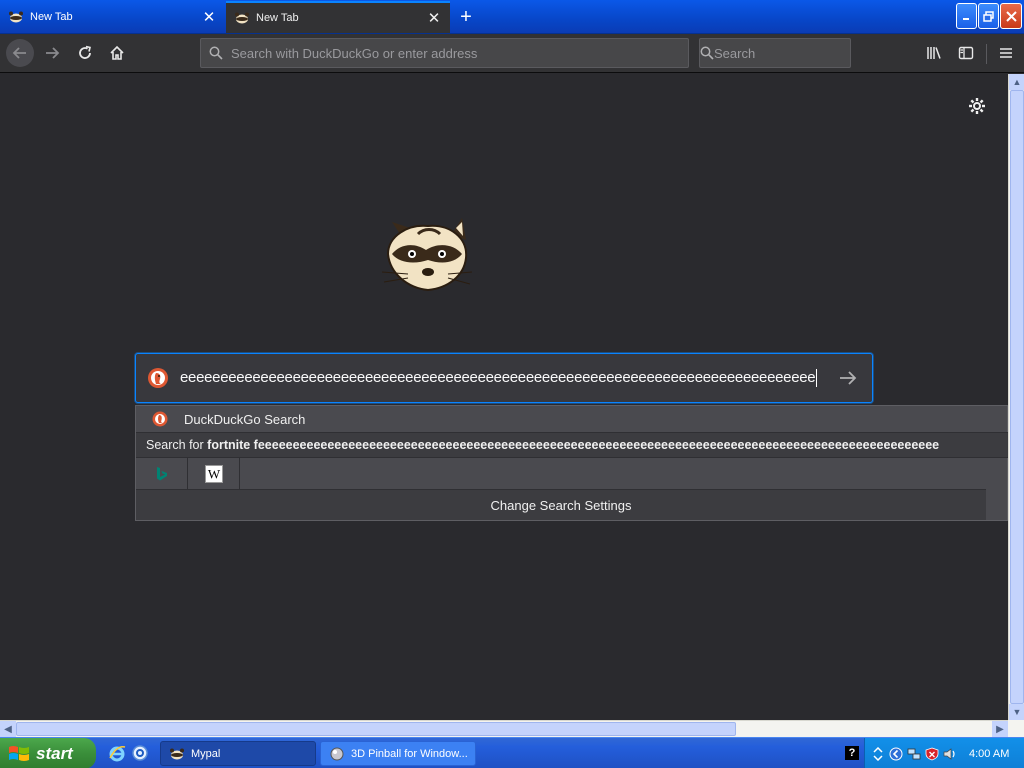  Describe the element at coordinates (1016, 728) in the screenshot. I see `scrollbar-corner` at that location.